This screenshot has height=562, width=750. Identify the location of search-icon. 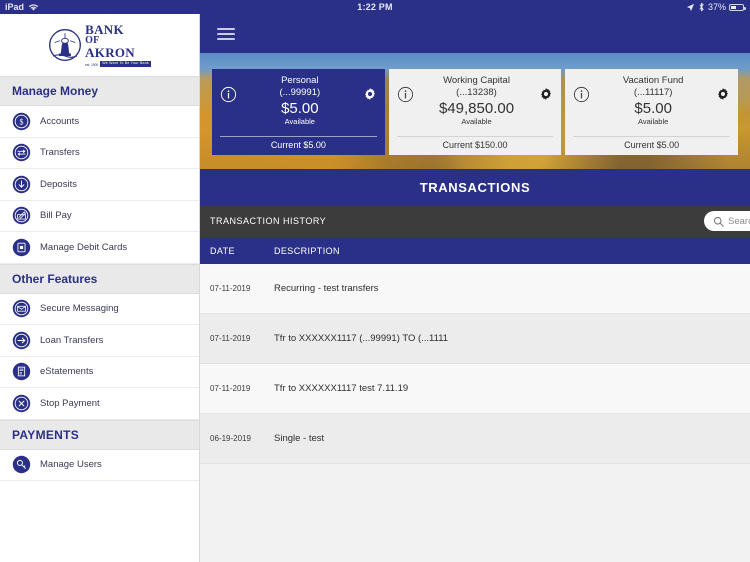
(718, 221).